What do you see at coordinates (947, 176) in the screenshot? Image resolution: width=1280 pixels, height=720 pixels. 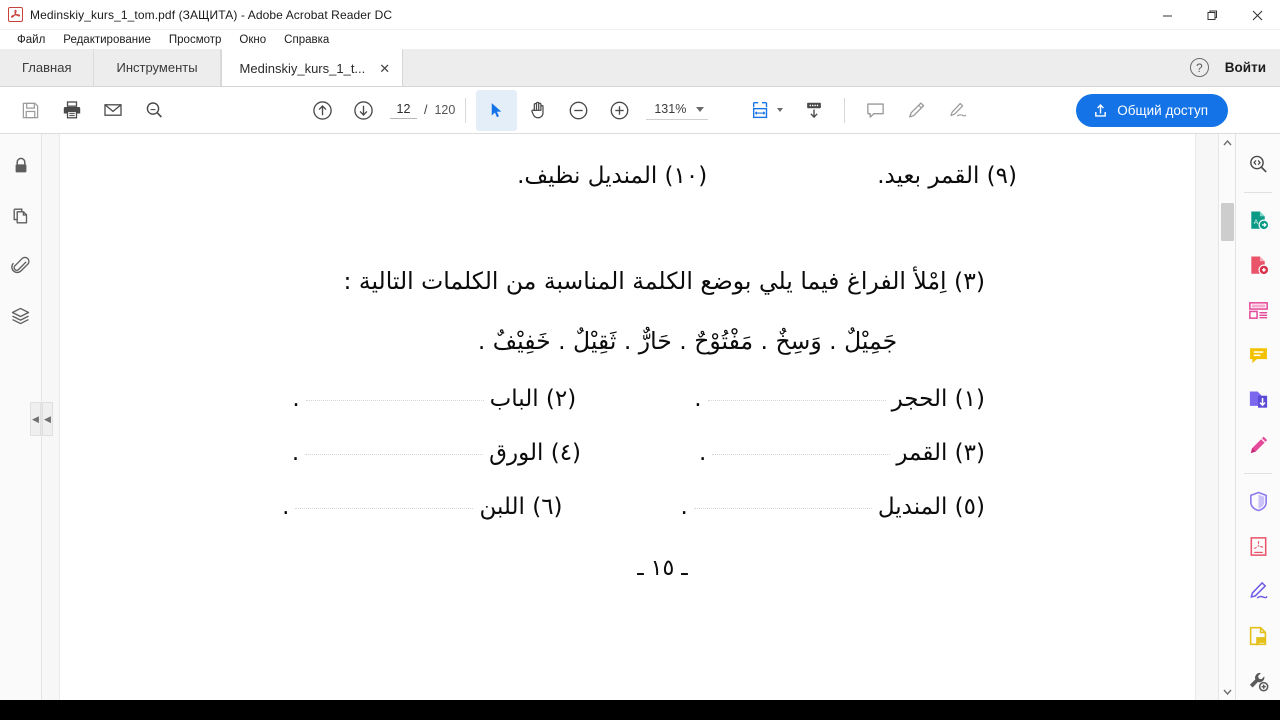 I see `sentence-9: (٩) القمر بعيد.` at bounding box center [947, 176].